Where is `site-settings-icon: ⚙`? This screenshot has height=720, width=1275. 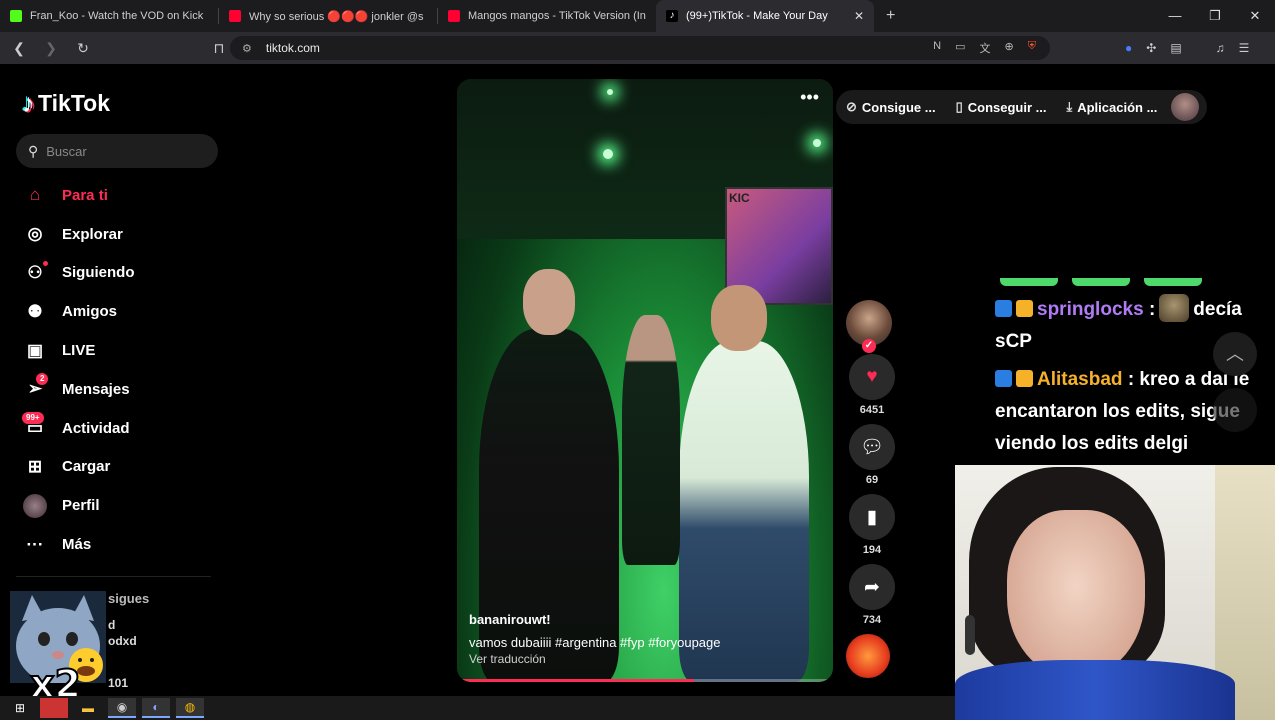
site-settings-icon: ⚙ is located at coordinates (247, 48).